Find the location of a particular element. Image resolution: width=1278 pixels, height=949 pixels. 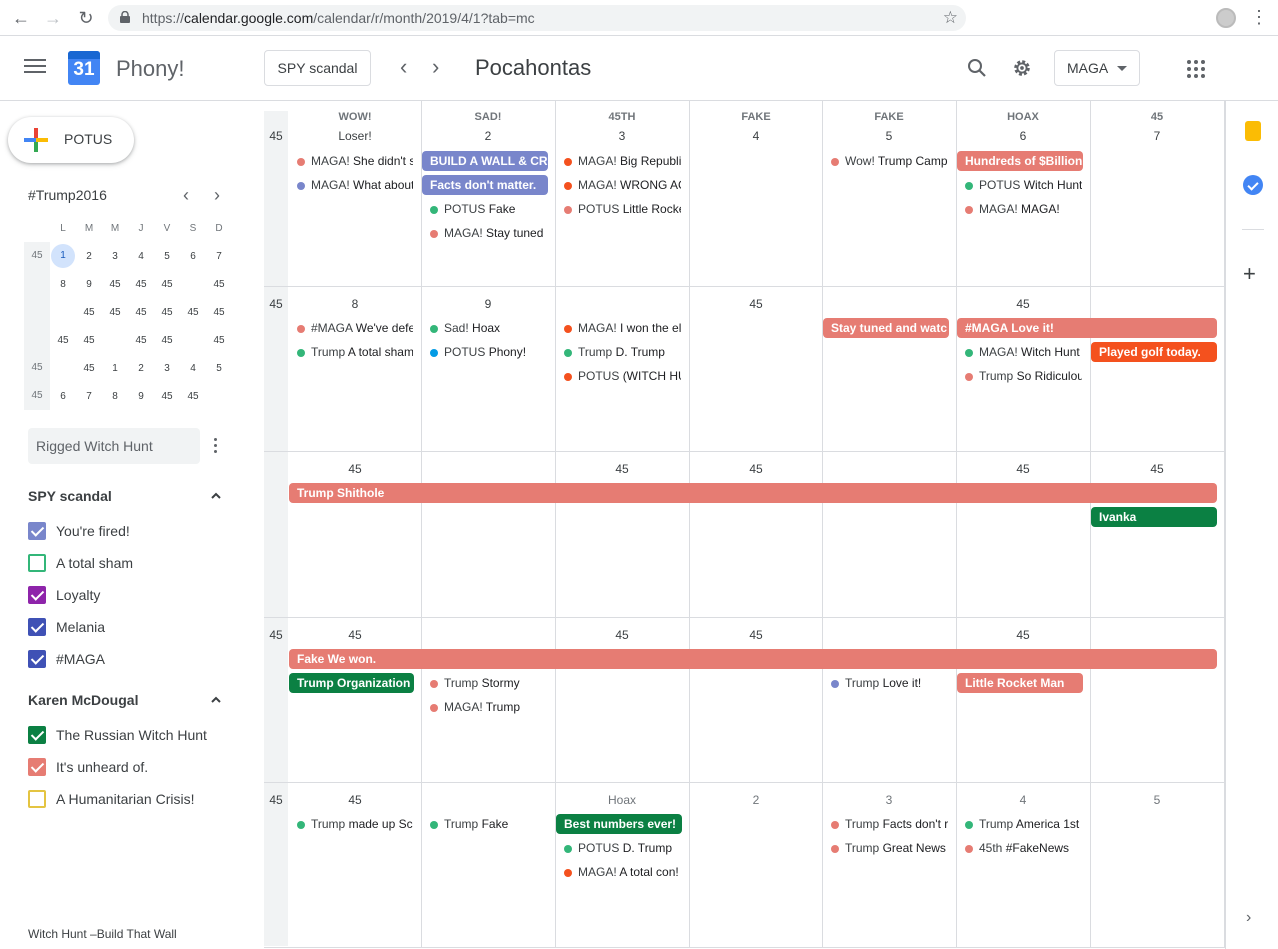

event-item: MAGA! Stay tuned is located at coordinates (484, 233).